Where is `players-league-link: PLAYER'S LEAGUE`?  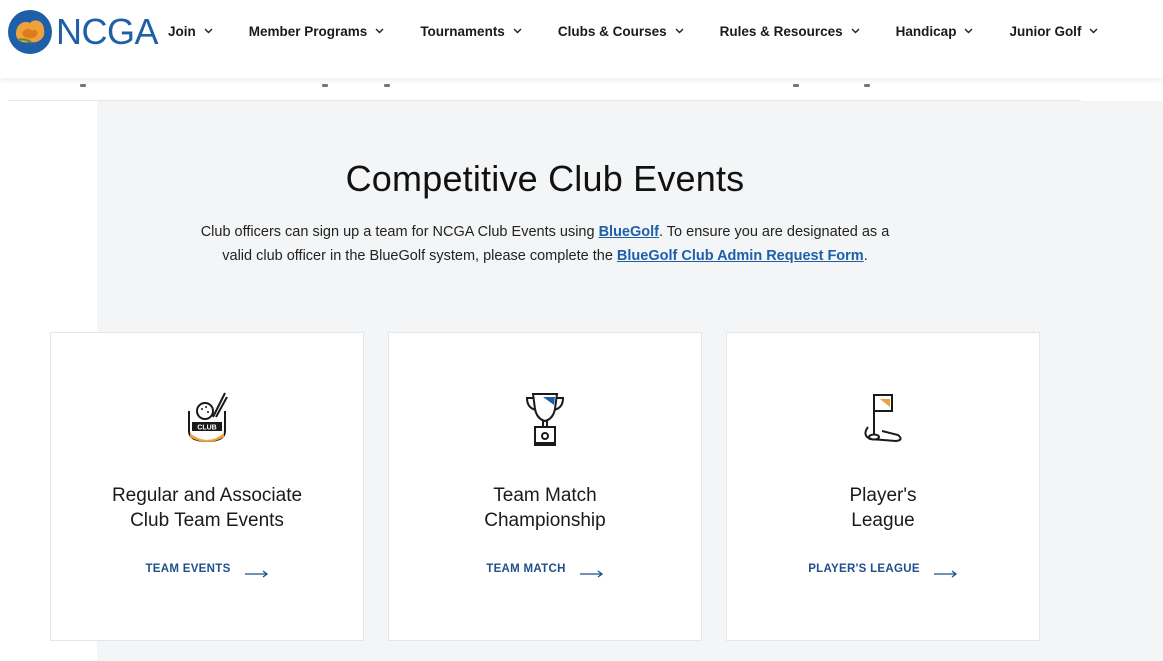 players-league-link: PLAYER'S LEAGUE is located at coordinates (883, 570).